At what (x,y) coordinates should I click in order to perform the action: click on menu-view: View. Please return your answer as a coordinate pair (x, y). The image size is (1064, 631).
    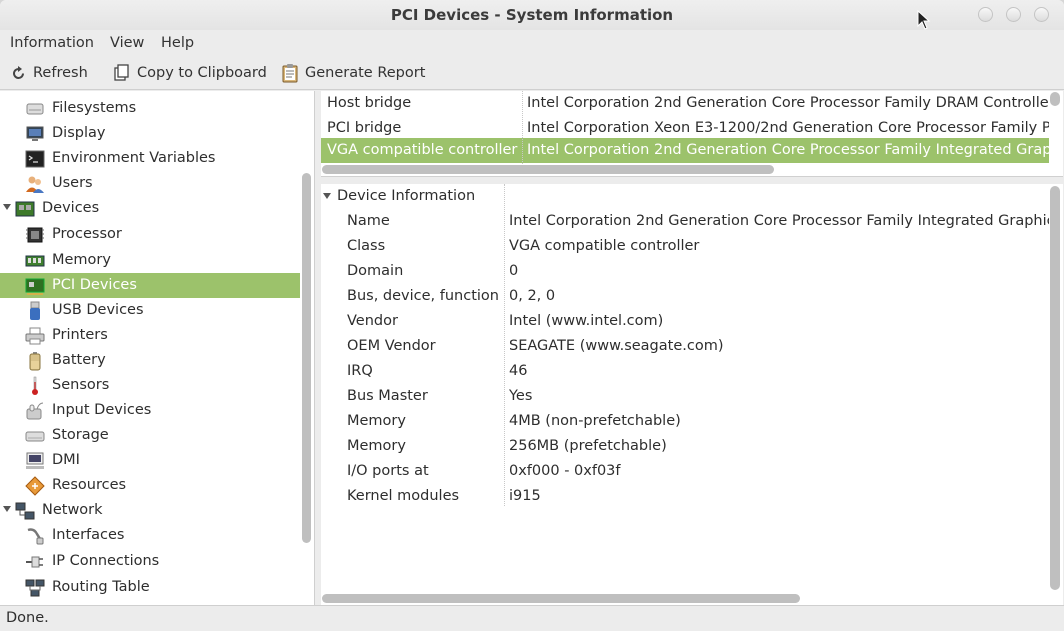
    Looking at the image, I should click on (127, 43).